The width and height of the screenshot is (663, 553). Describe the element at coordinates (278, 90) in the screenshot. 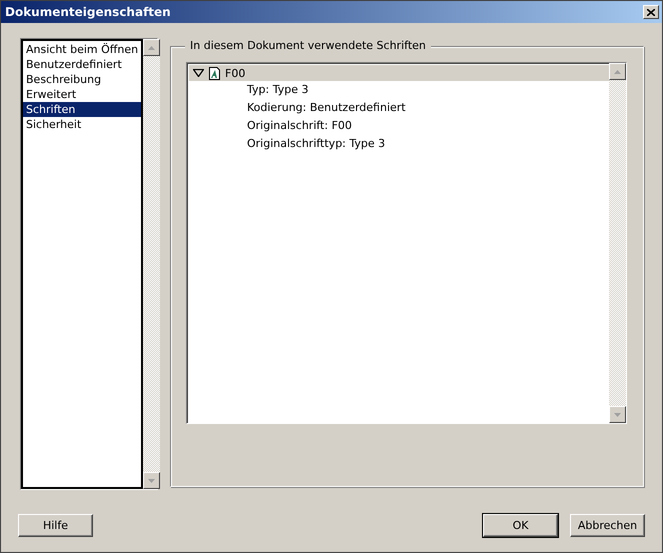

I see `font-property: Typ: Type 3` at that location.